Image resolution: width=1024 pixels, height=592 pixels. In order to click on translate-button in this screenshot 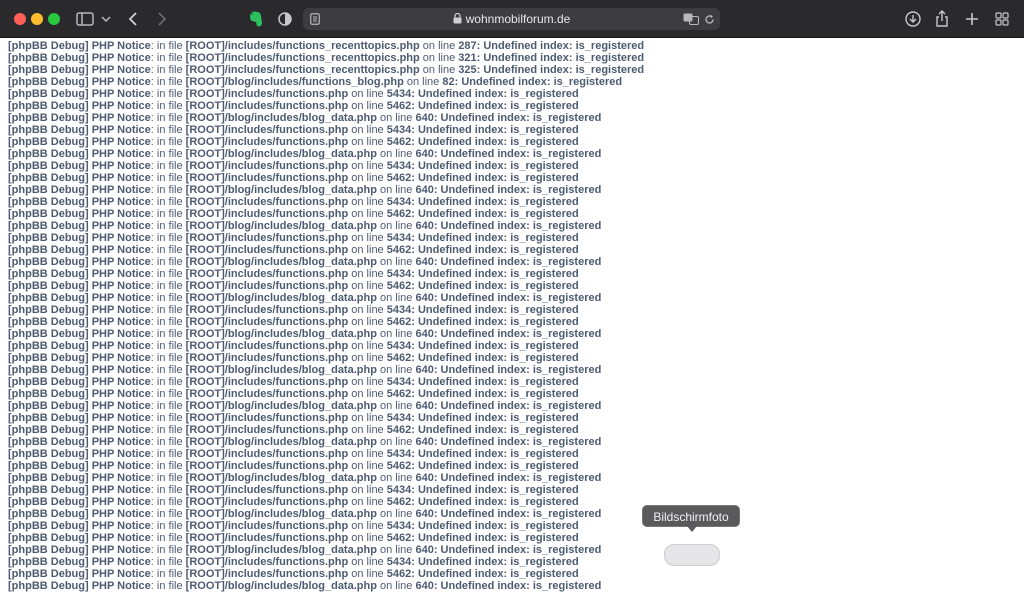, I will do `click(691, 19)`.